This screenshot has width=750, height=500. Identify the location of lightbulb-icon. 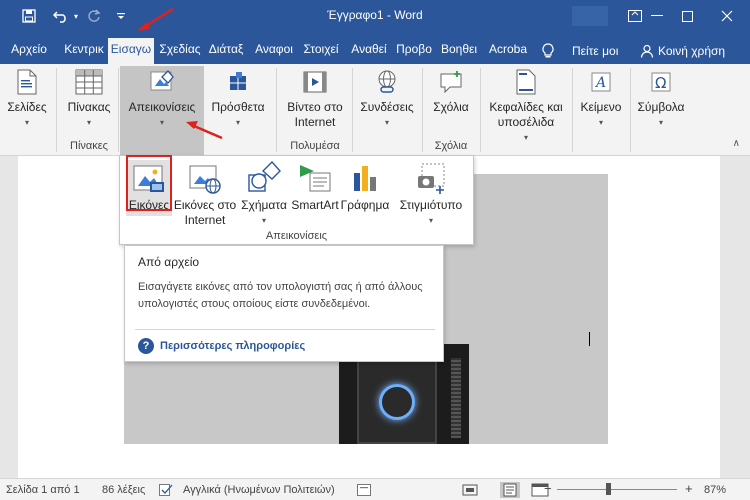
(548, 50).